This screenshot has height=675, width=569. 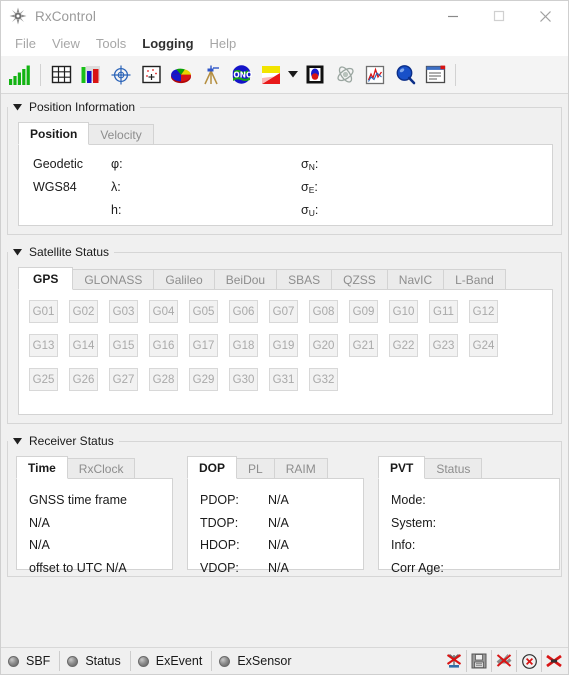 I want to click on satellite-cell: G03, so click(x=123, y=311).